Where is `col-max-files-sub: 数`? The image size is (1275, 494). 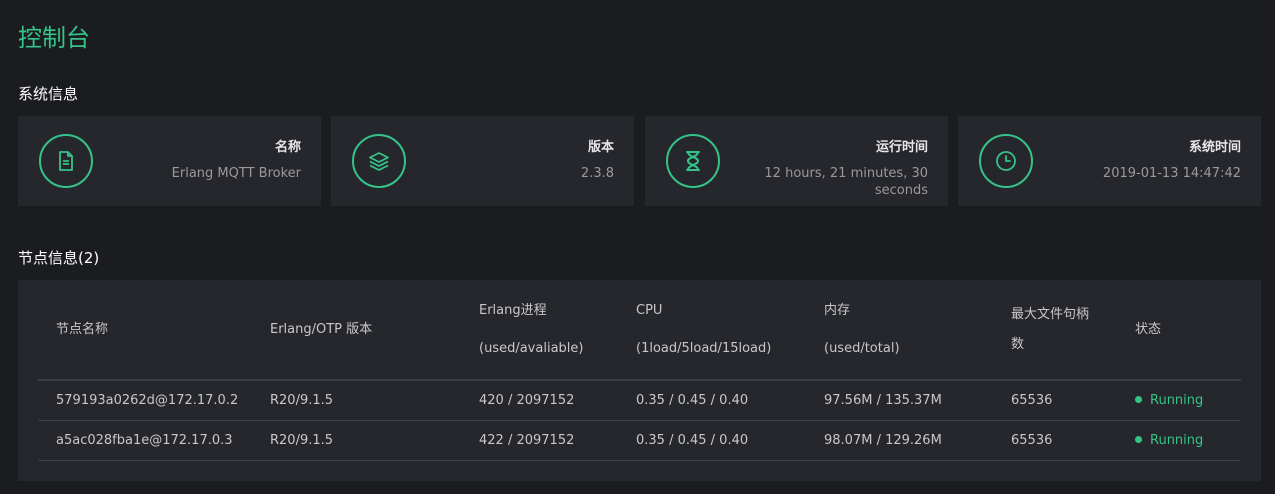
col-max-files-sub: 数 is located at coordinates (1018, 344).